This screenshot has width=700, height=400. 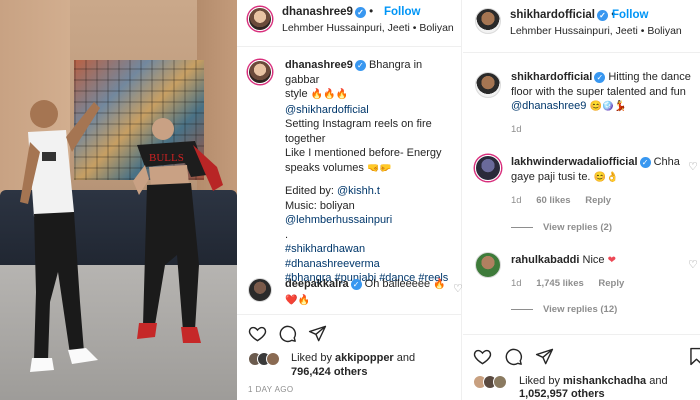 I want to click on comment-text: Oh balleeeee, so click(x=397, y=284).